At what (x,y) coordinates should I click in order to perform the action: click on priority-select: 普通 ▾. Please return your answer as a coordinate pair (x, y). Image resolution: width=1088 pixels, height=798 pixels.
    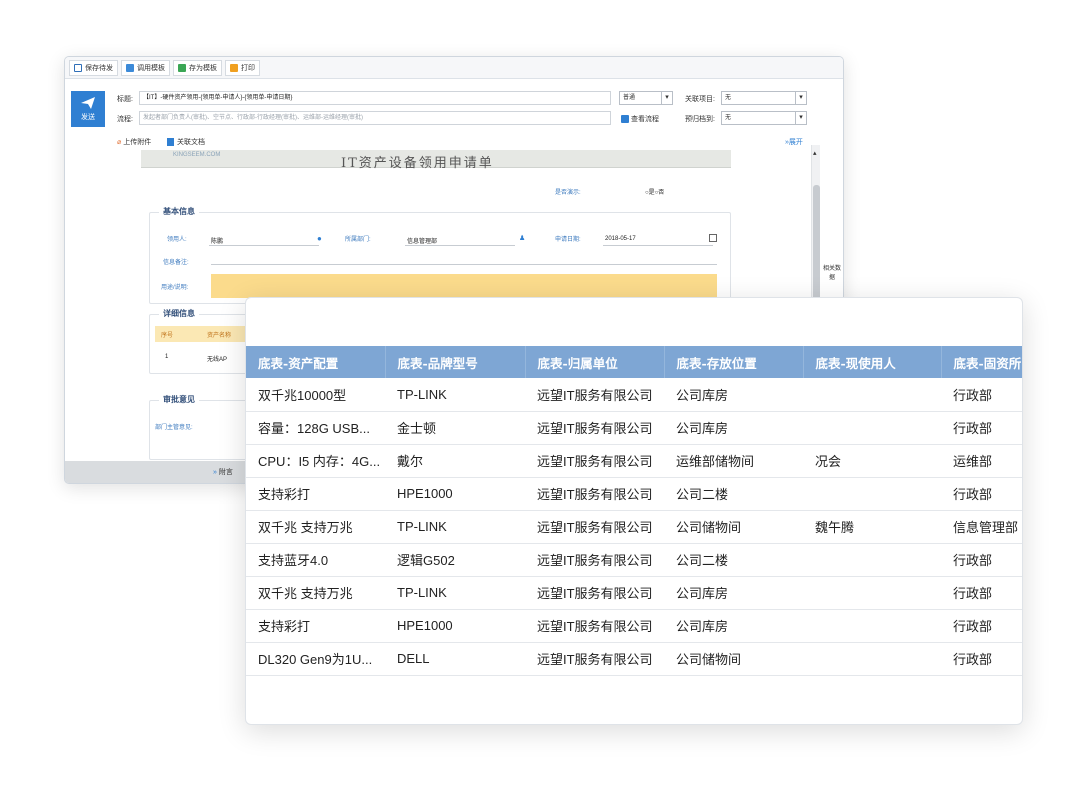
    Looking at the image, I should click on (646, 98).